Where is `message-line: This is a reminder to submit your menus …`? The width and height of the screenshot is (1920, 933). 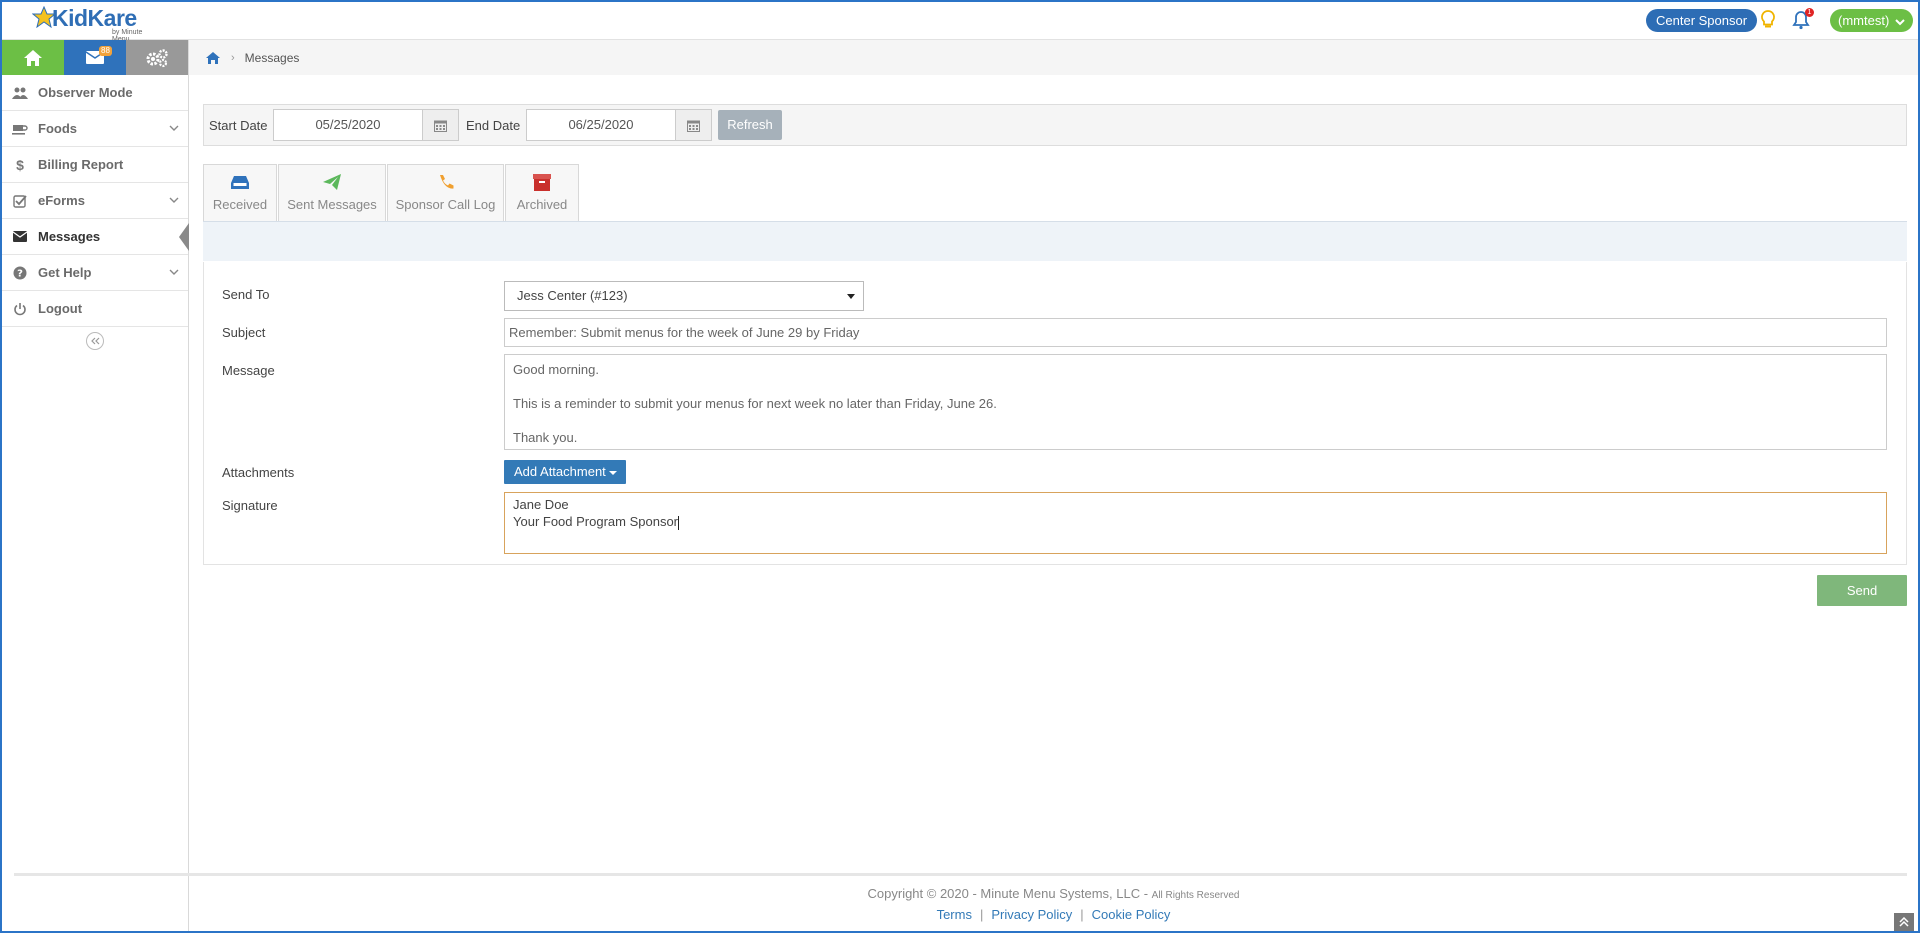
message-line: This is a reminder to submit your menus … is located at coordinates (755, 403).